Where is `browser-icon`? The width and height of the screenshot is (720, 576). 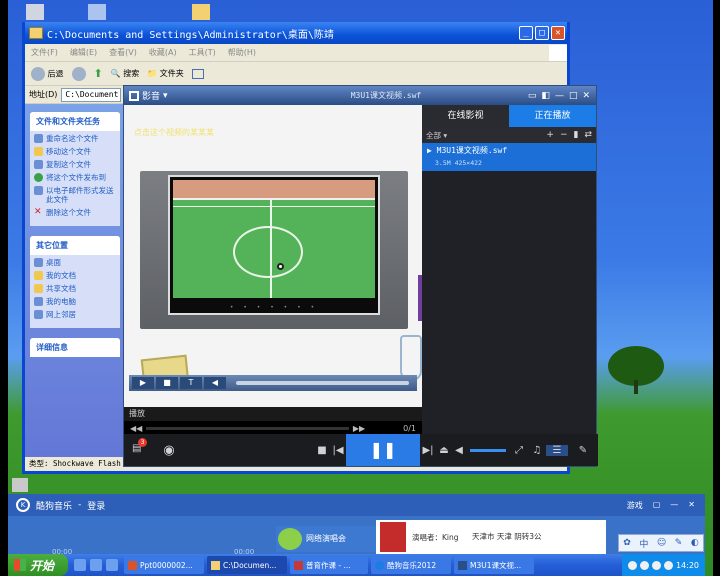
browser-icon is located at coordinates (96, 565).